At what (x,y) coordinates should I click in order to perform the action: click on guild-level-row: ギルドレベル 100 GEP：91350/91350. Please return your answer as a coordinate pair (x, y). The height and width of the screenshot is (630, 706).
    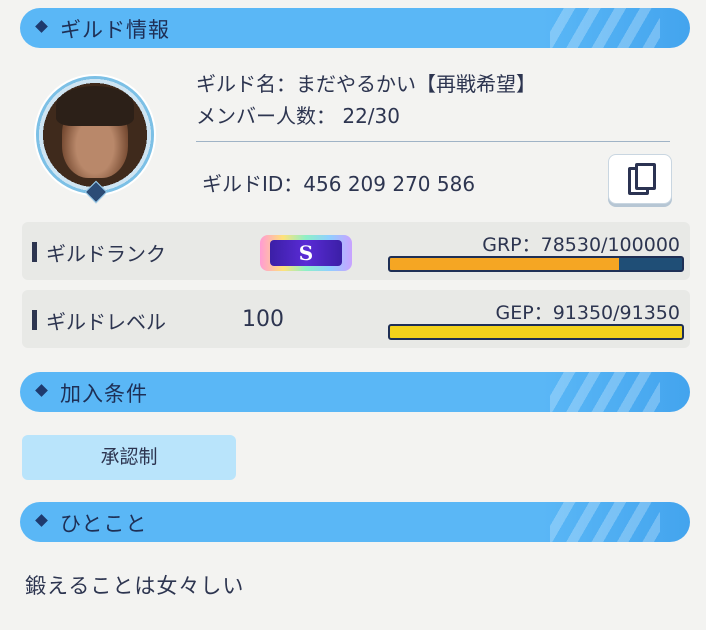
    Looking at the image, I should click on (356, 319).